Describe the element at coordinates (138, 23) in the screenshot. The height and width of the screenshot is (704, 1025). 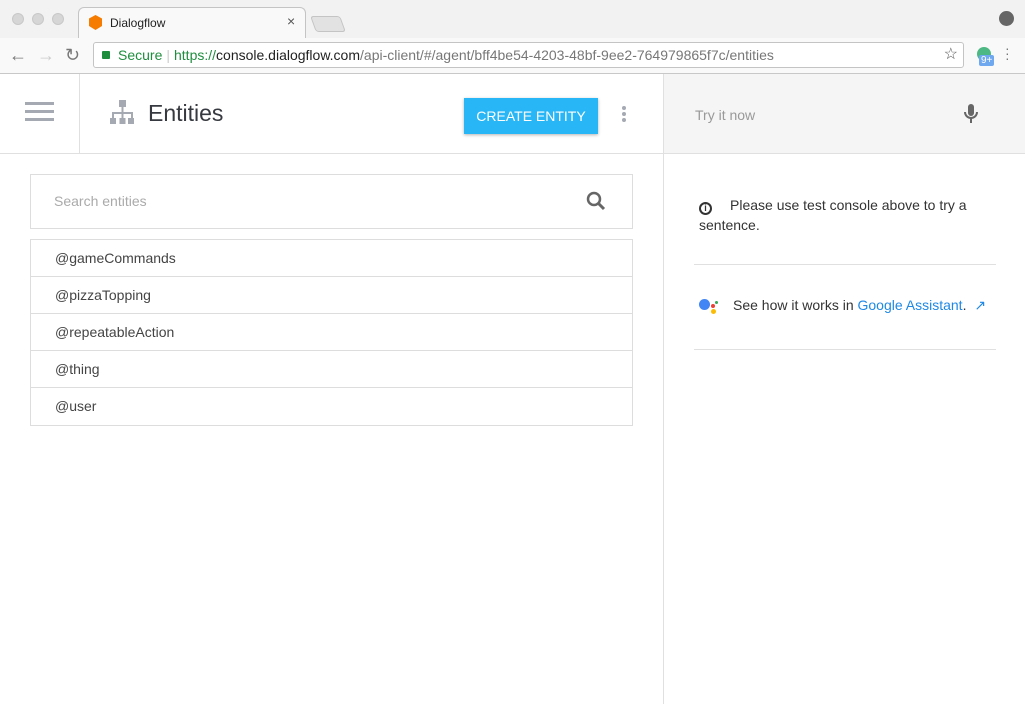
I see `tab-title: Dialogflow` at that location.